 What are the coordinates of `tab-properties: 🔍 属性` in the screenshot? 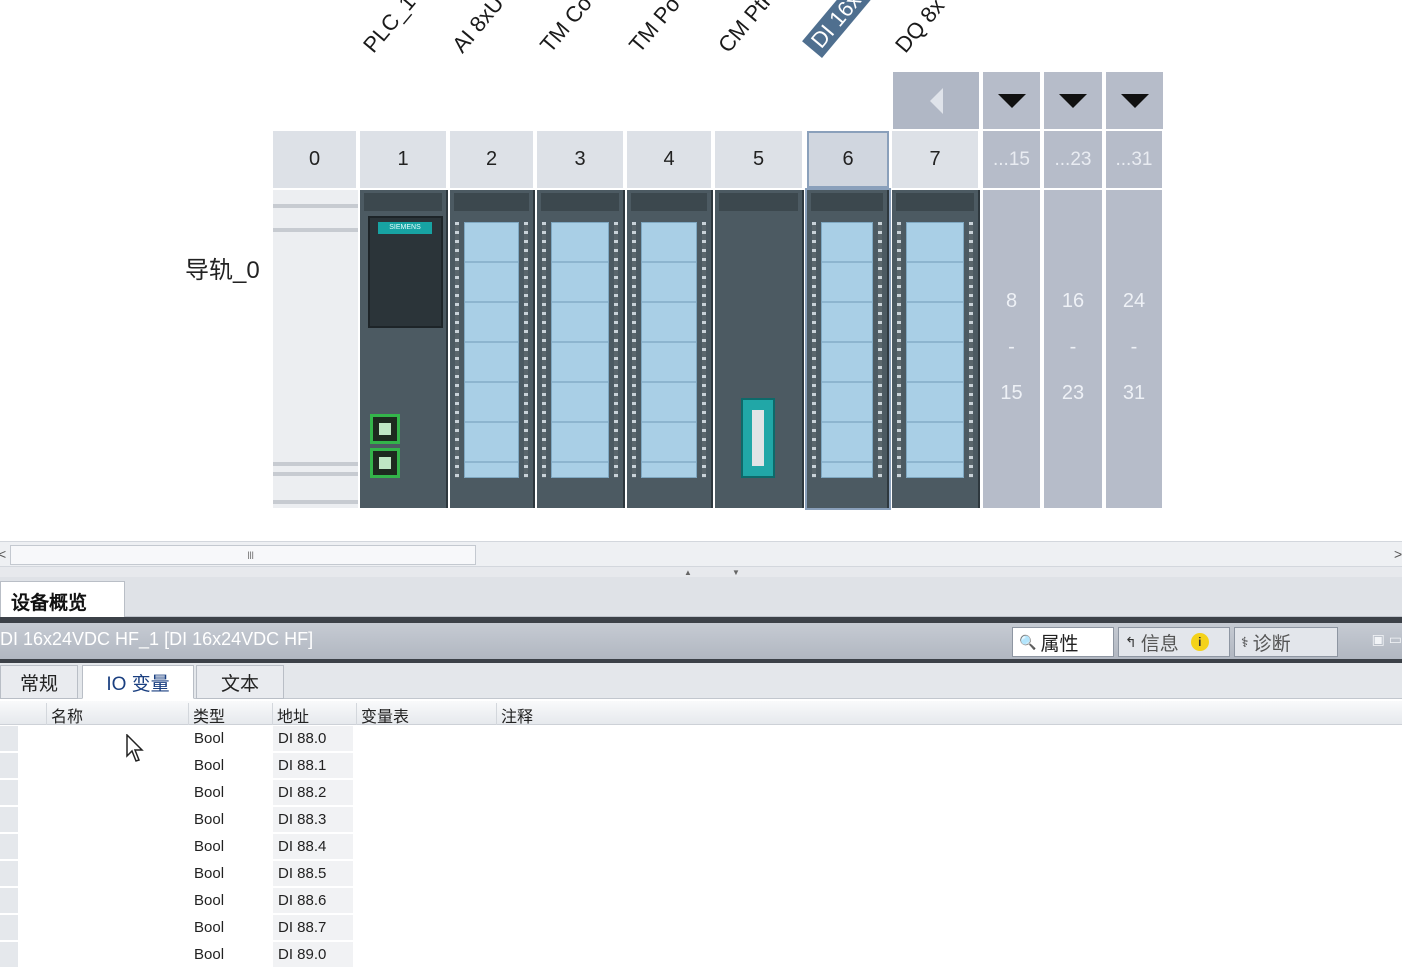 It's located at (1063, 642).